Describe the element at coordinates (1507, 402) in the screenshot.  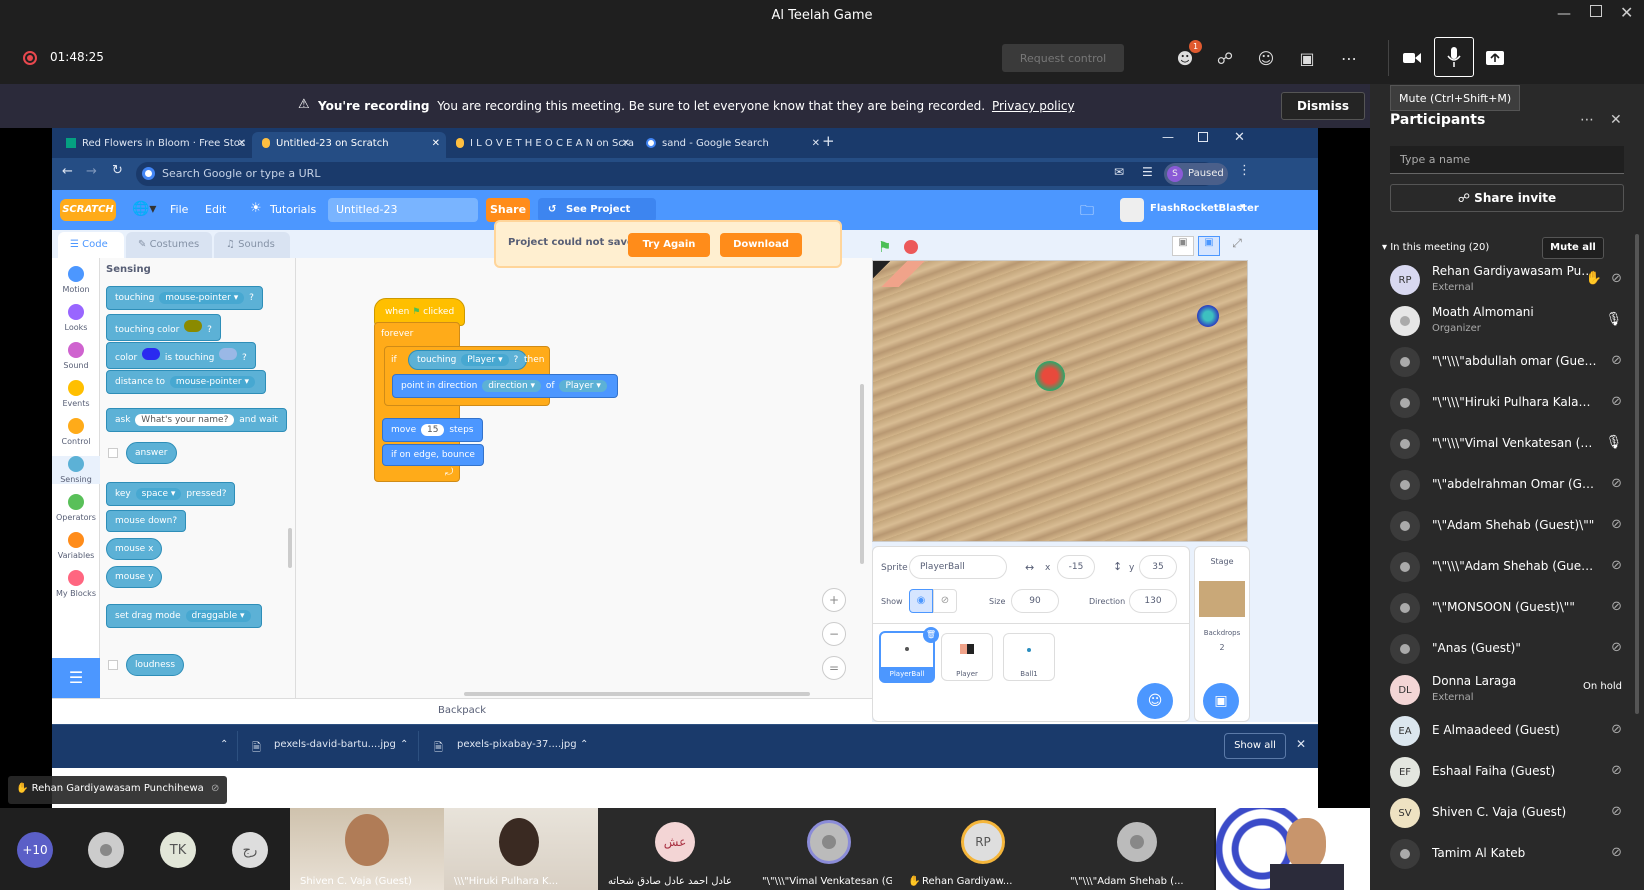
I see `participant-row: "\"\\\"Hiruki Pulhara Kalansoo... ⊘` at that location.